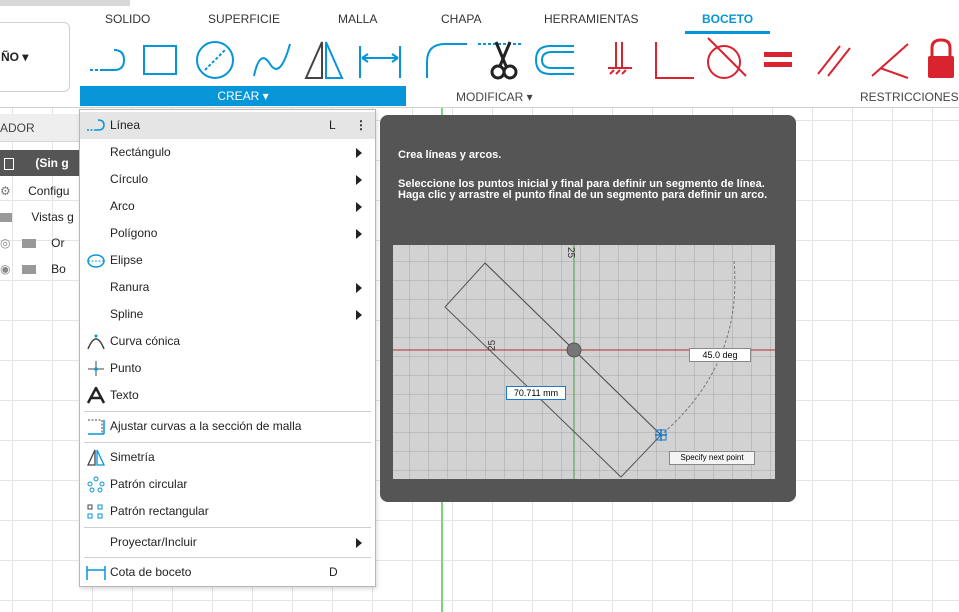 Image resolution: width=959 pixels, height=612 pixels. Describe the element at coordinates (227, 314) in the screenshot. I see `menu-item-spline: Spline` at that location.